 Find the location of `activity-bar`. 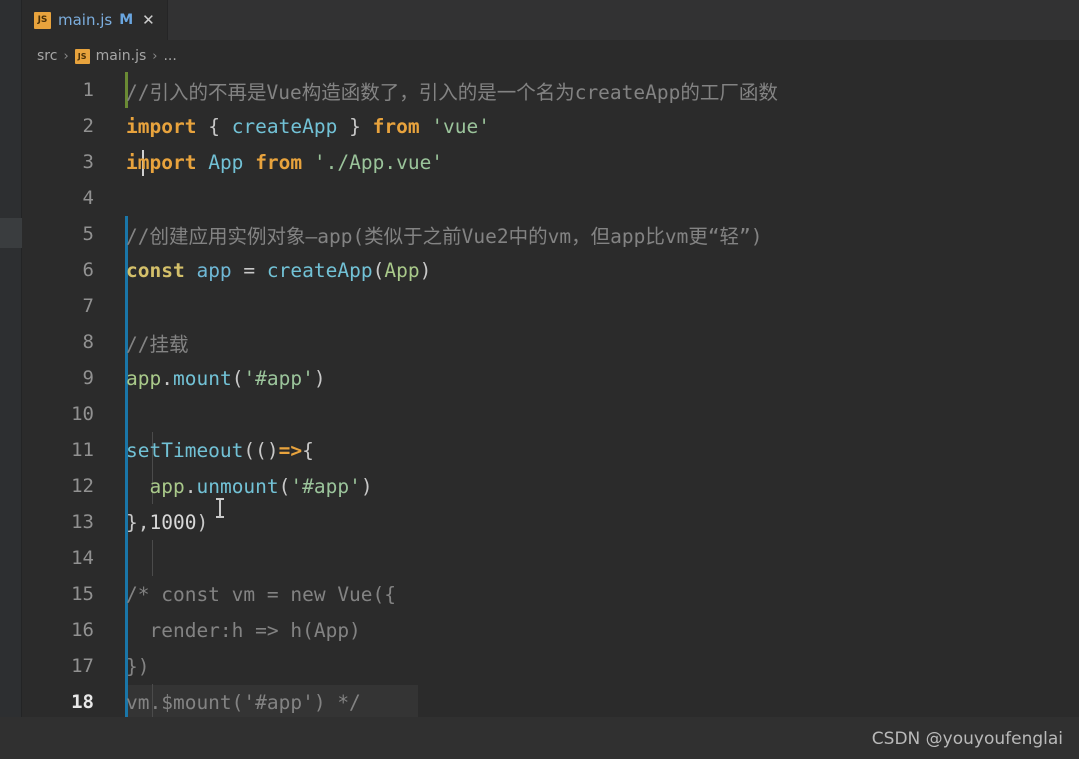

activity-bar is located at coordinates (11, 379).